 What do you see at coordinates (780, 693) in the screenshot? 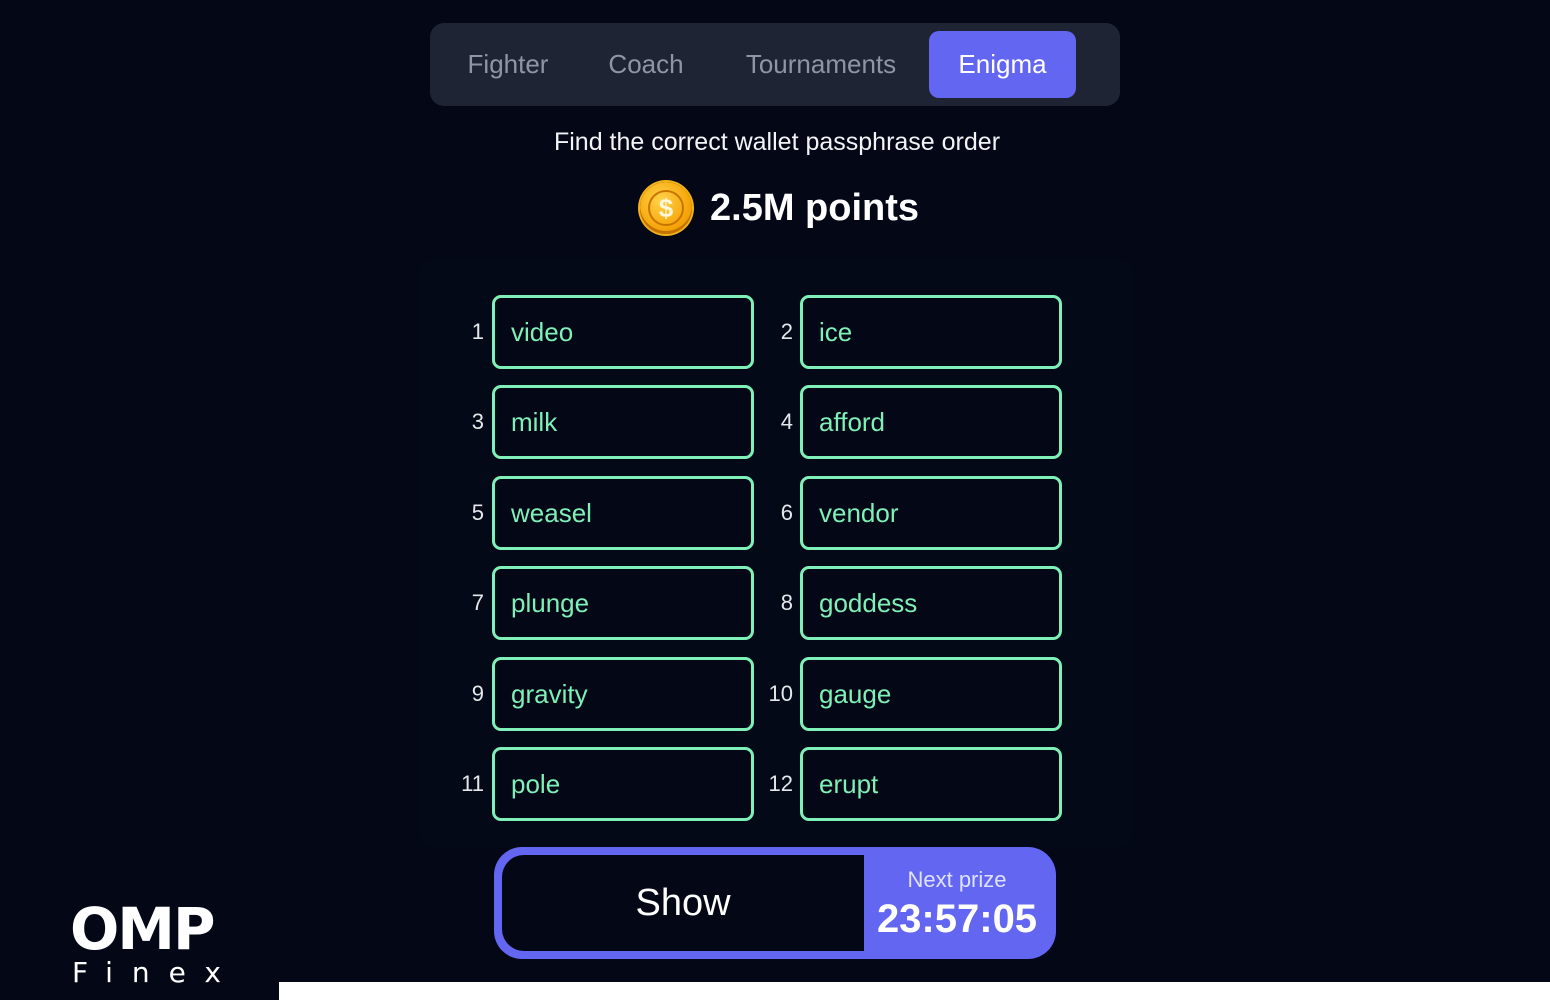
I see `word-number: 10` at bounding box center [780, 693].